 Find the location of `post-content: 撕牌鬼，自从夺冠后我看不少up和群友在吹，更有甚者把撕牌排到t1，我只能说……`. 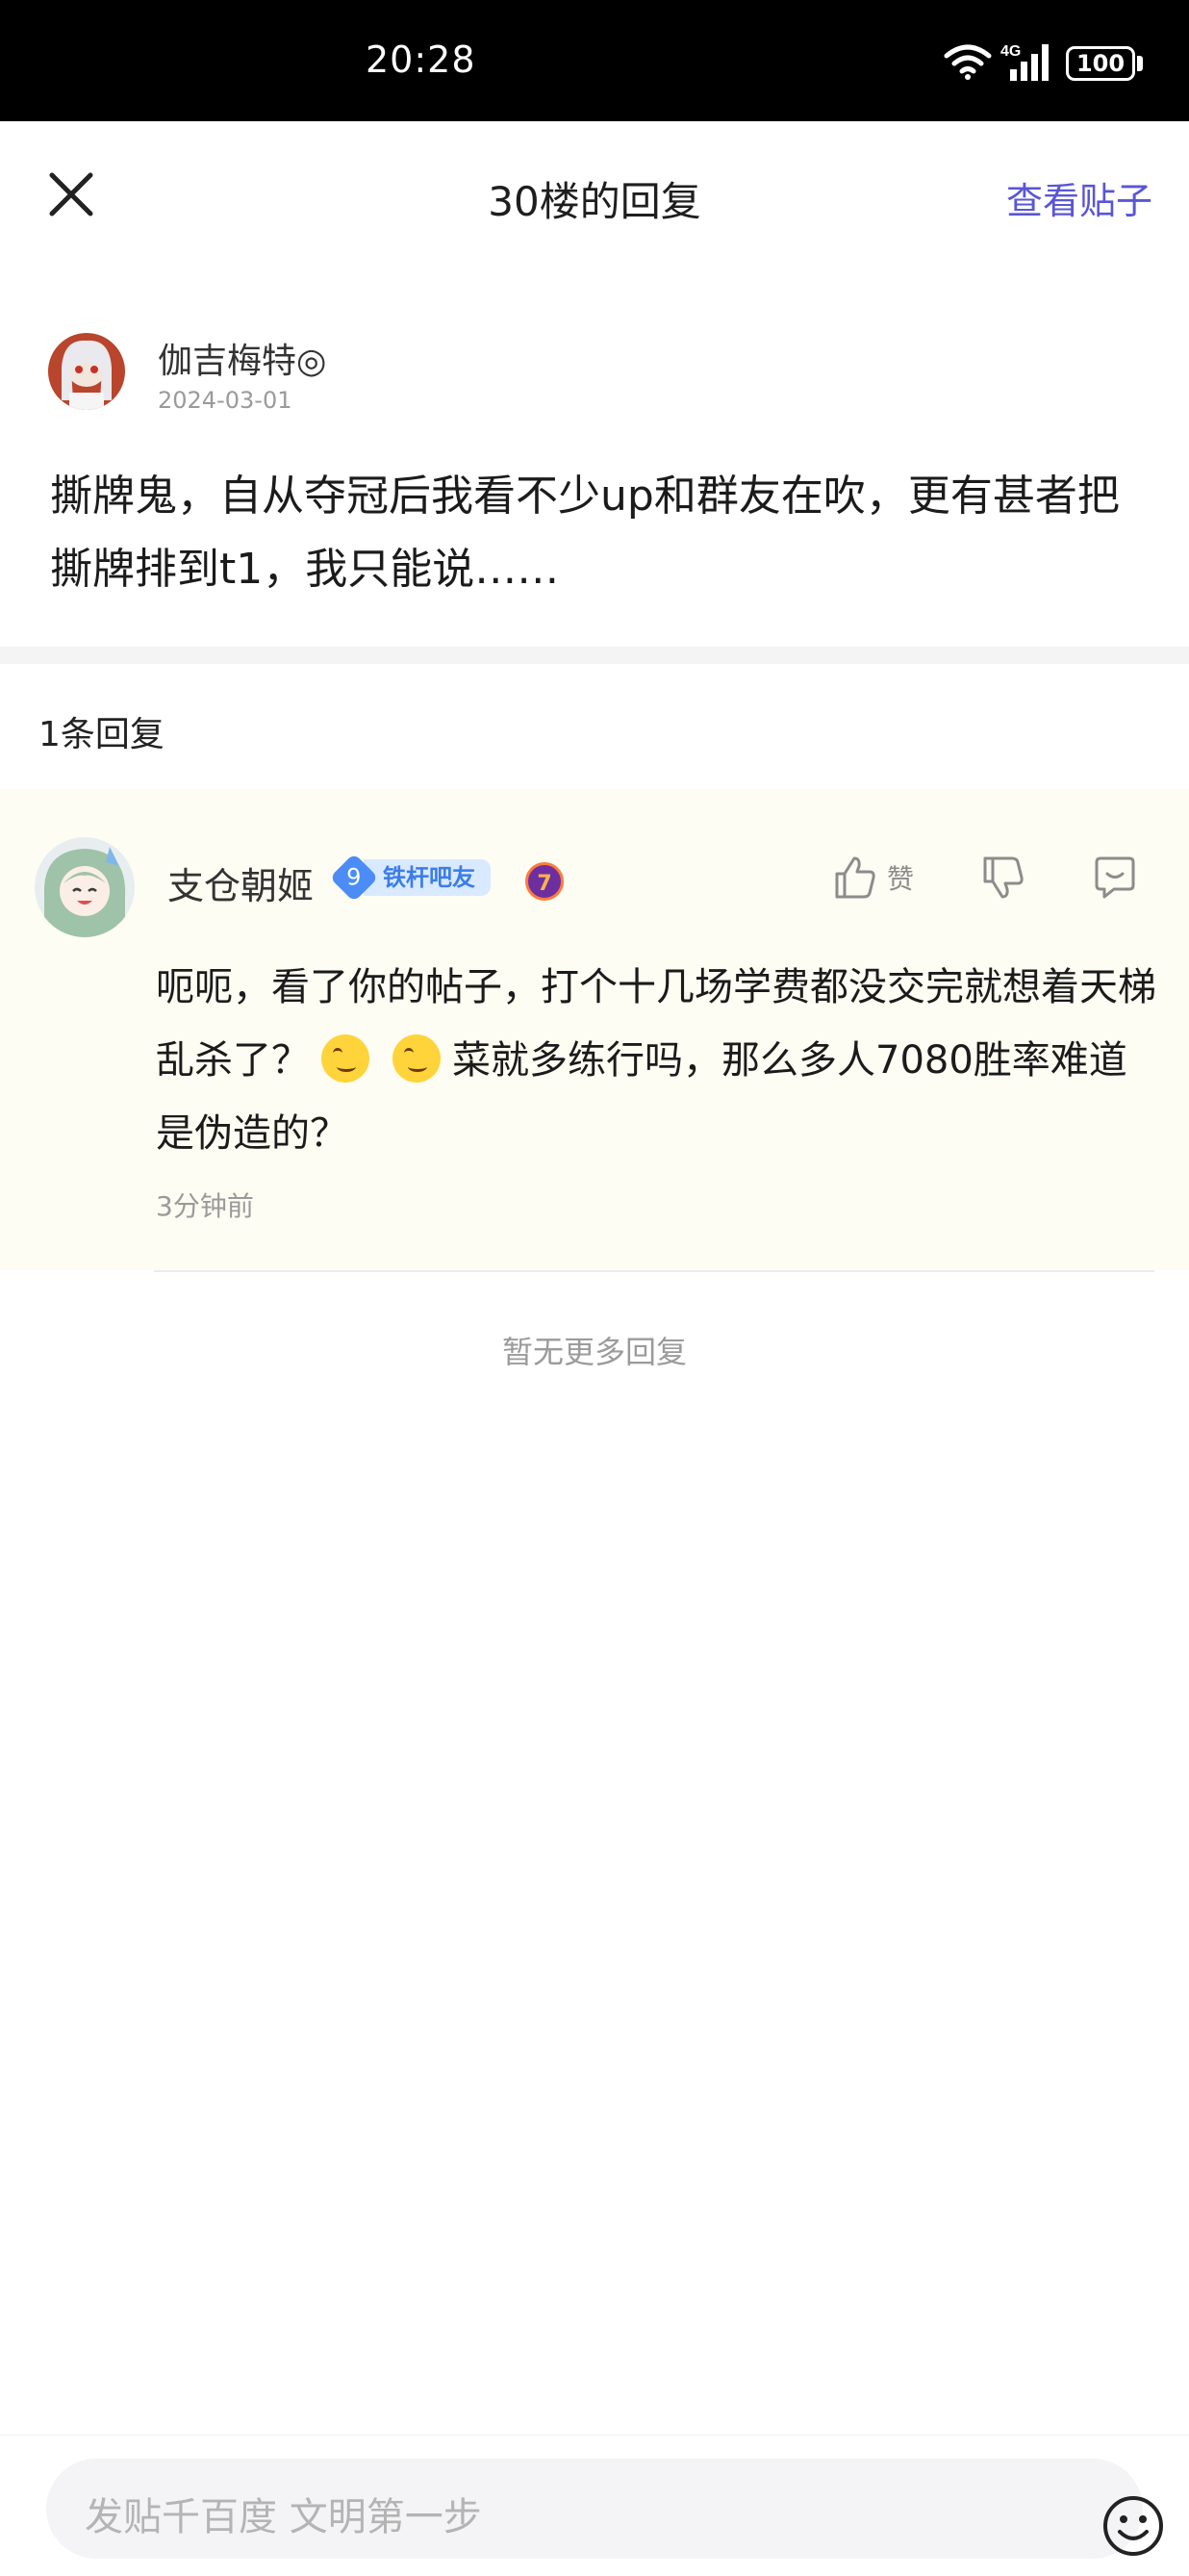

post-content: 撕牌鬼，自从夺冠后我看不少up和群友在吹，更有甚者把撕牌排到t1，我只能说…… is located at coordinates (585, 533).